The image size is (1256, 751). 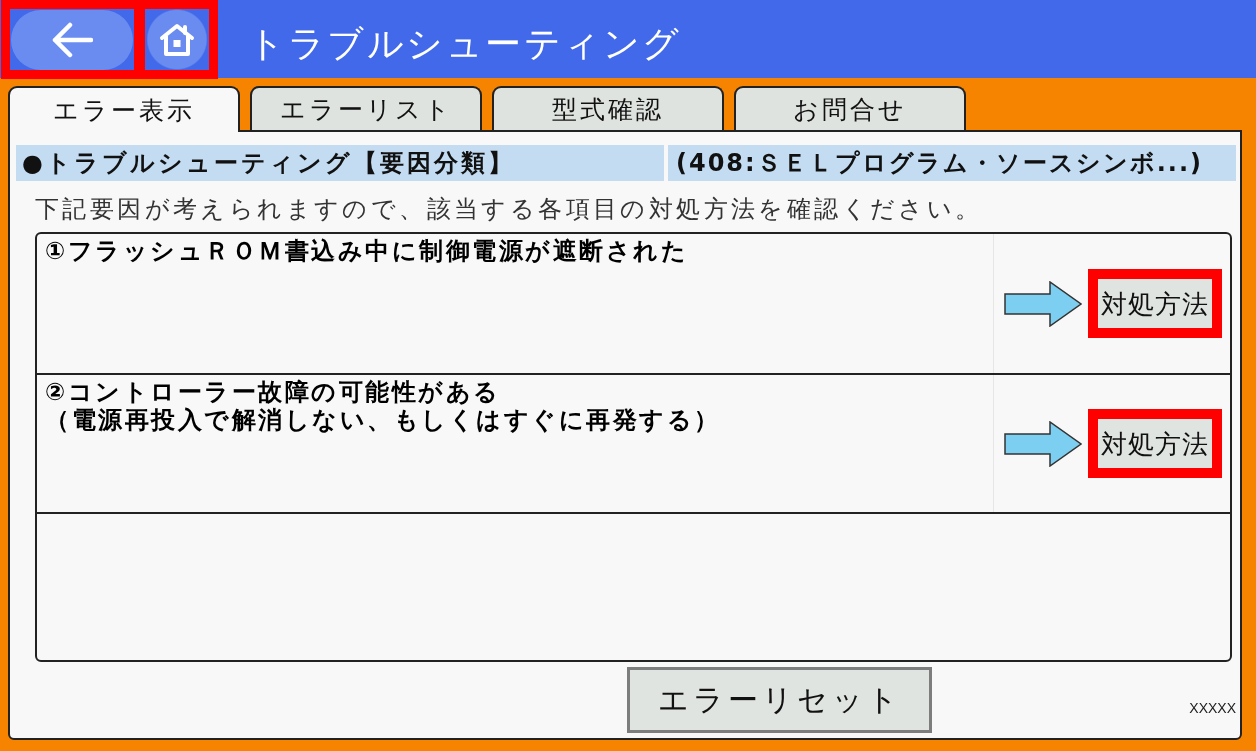 What do you see at coordinates (340, 163) in the screenshot?
I see `section-heading: ●トラブルシューティング【要因分類】` at bounding box center [340, 163].